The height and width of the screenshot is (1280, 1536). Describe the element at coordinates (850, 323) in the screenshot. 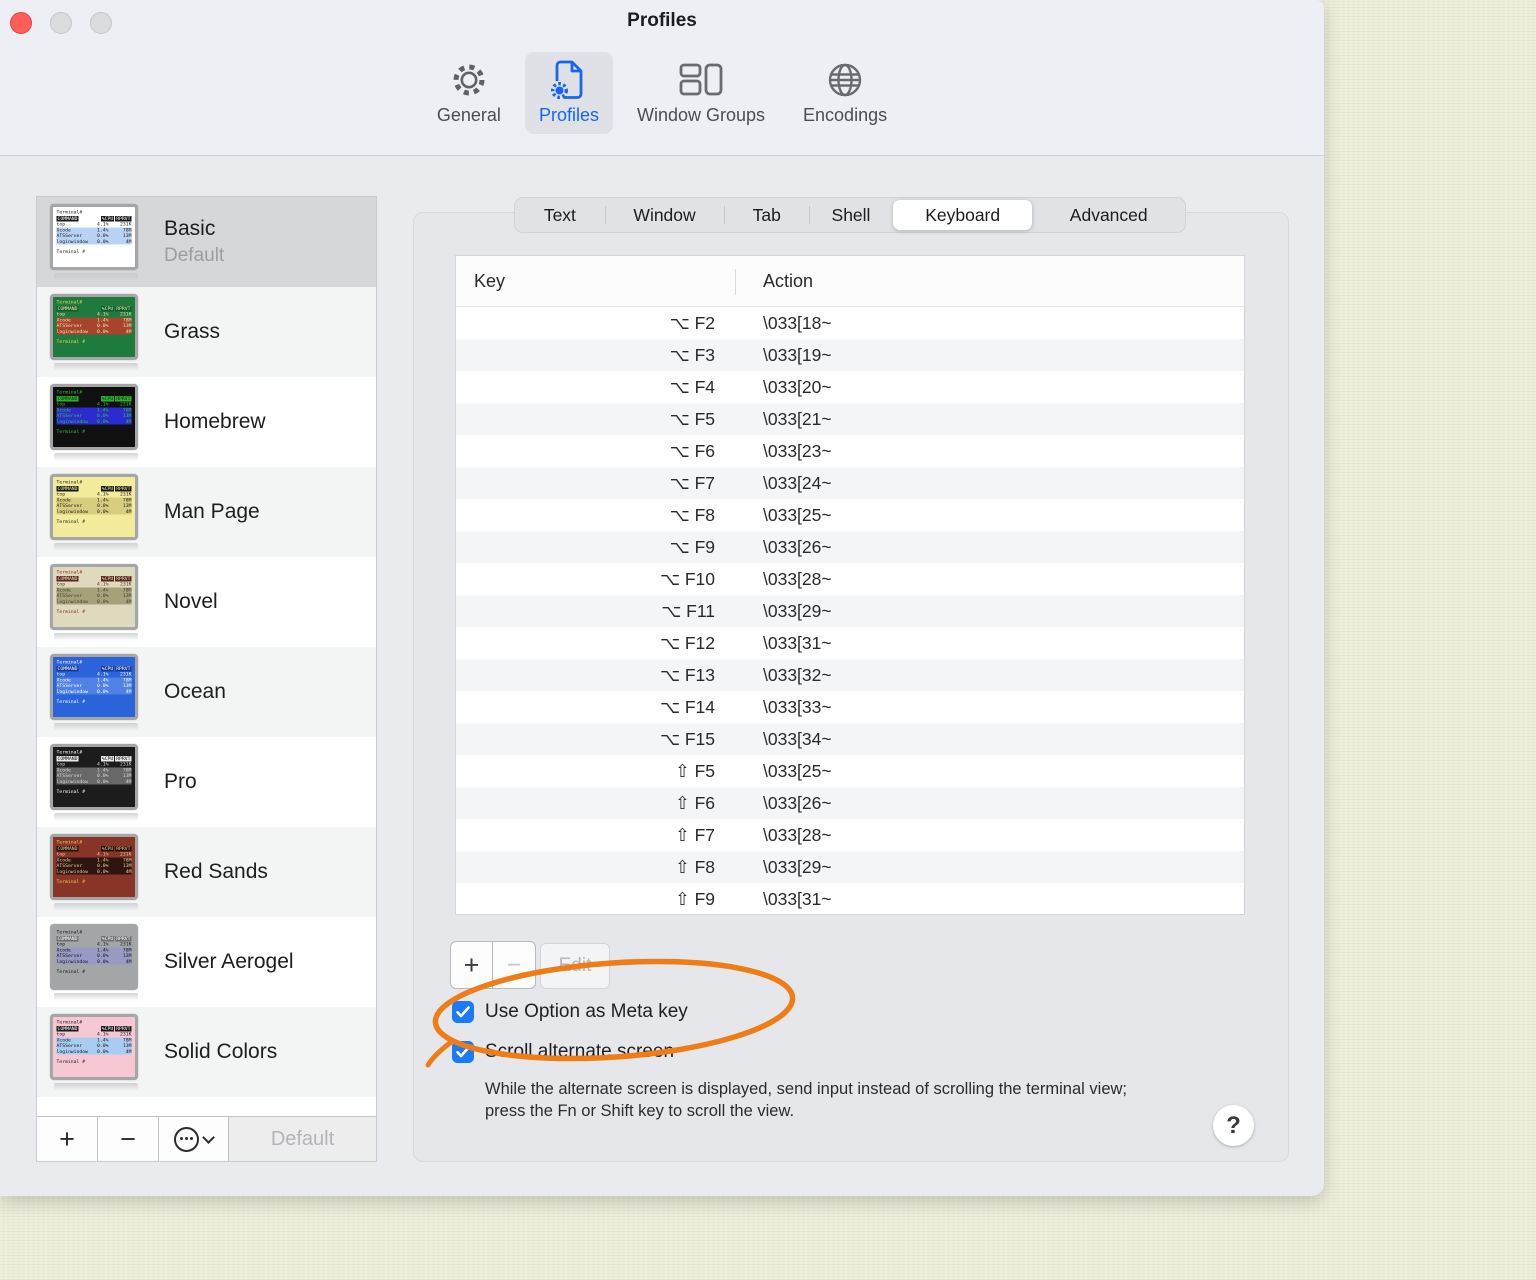

I see `table-row: ⌥ F2 \033[18~` at that location.